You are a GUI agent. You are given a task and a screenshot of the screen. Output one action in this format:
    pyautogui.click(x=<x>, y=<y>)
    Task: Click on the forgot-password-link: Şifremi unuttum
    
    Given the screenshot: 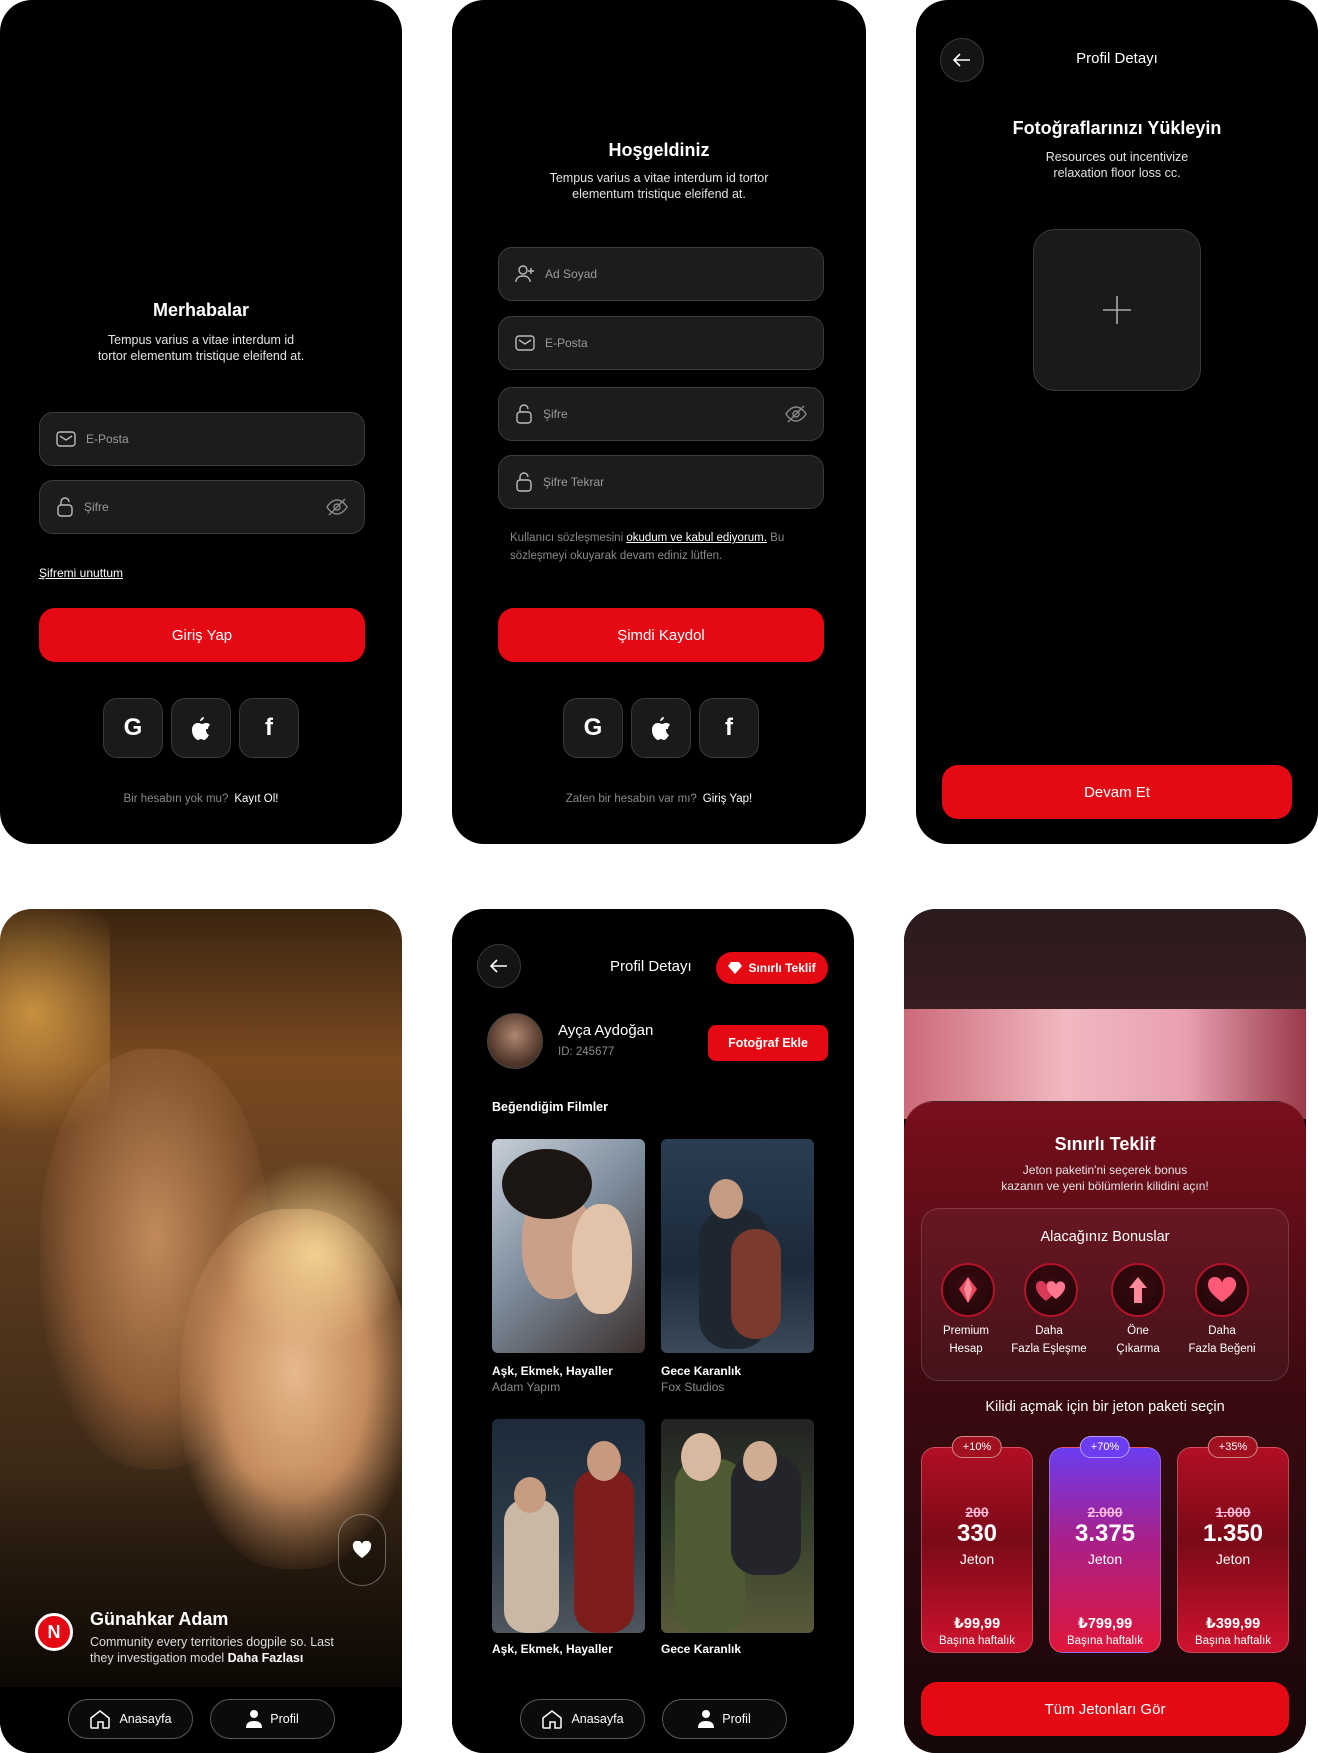 What is the action you would take?
    pyautogui.click(x=81, y=573)
    